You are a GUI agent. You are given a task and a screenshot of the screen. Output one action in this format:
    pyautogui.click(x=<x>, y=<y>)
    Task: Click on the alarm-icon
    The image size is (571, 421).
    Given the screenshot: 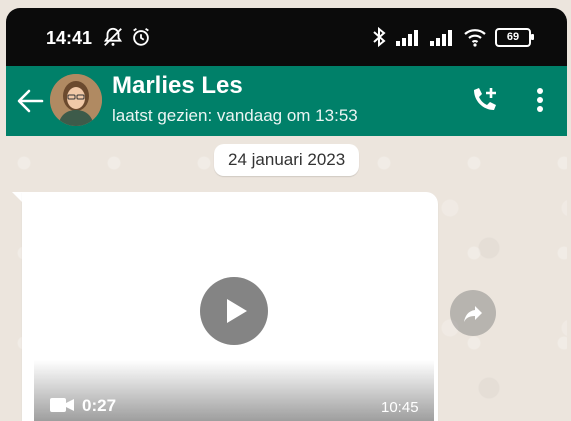 What is the action you would take?
    pyautogui.click(x=141, y=36)
    